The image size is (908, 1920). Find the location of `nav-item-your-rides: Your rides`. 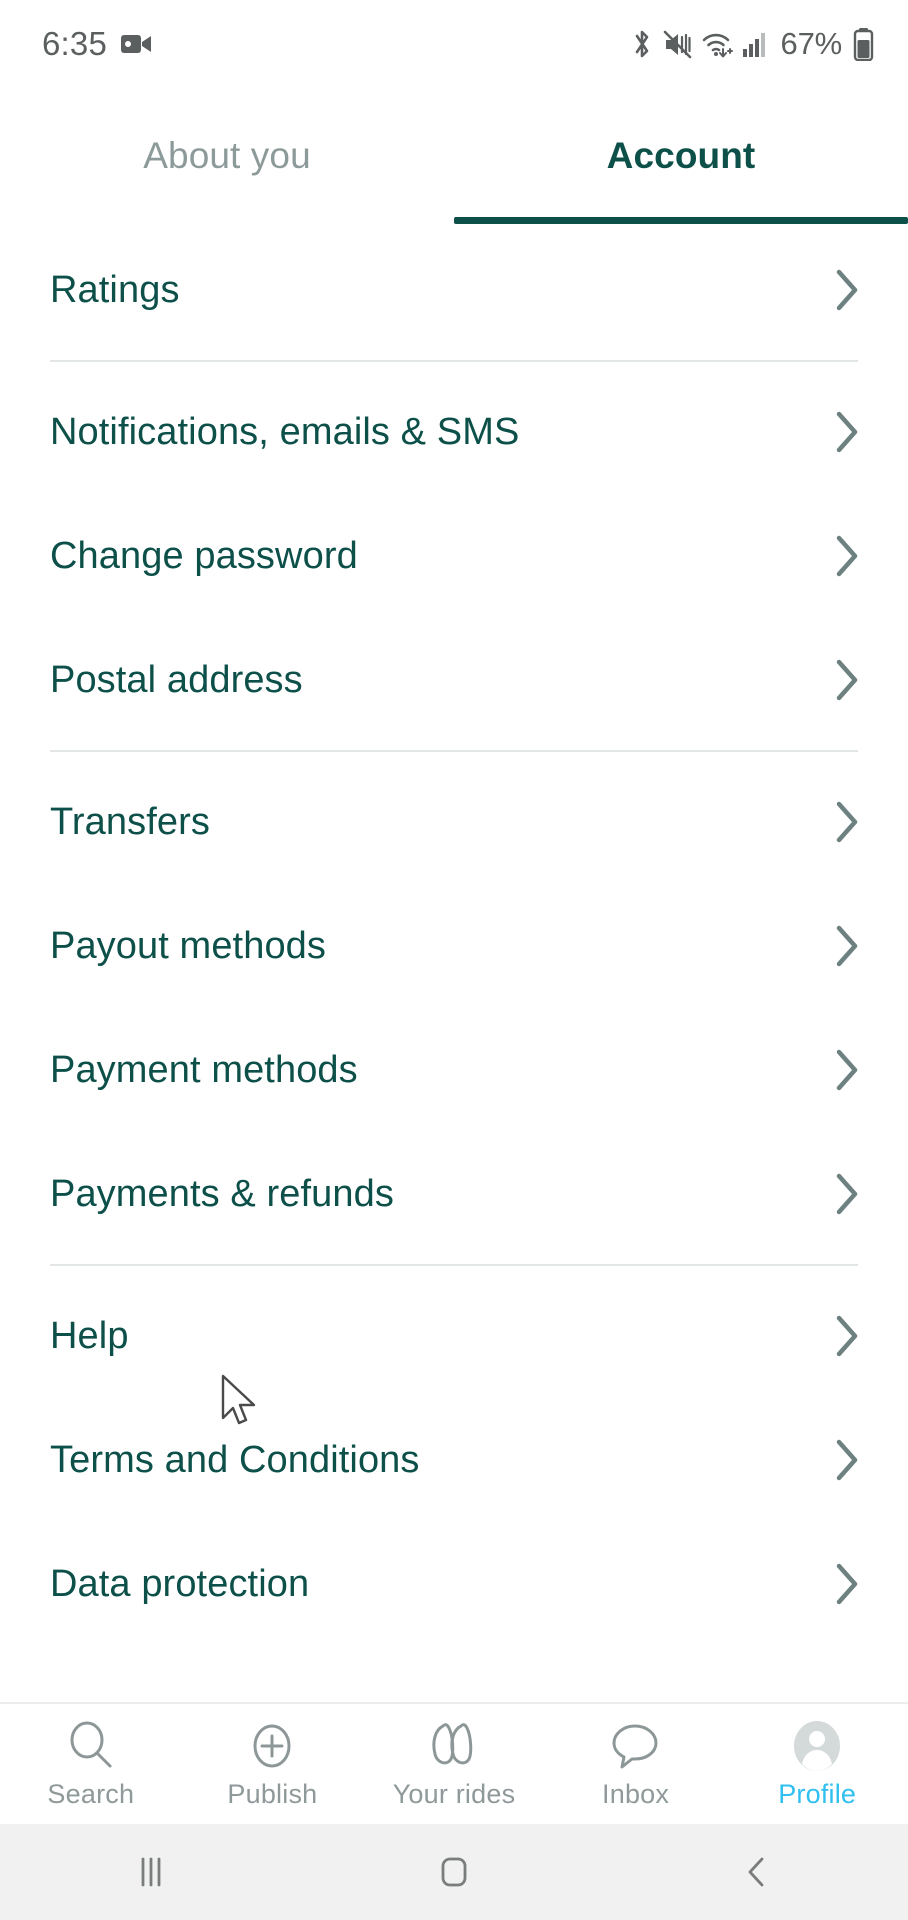

nav-item-your-rides: Your rides is located at coordinates (454, 1764).